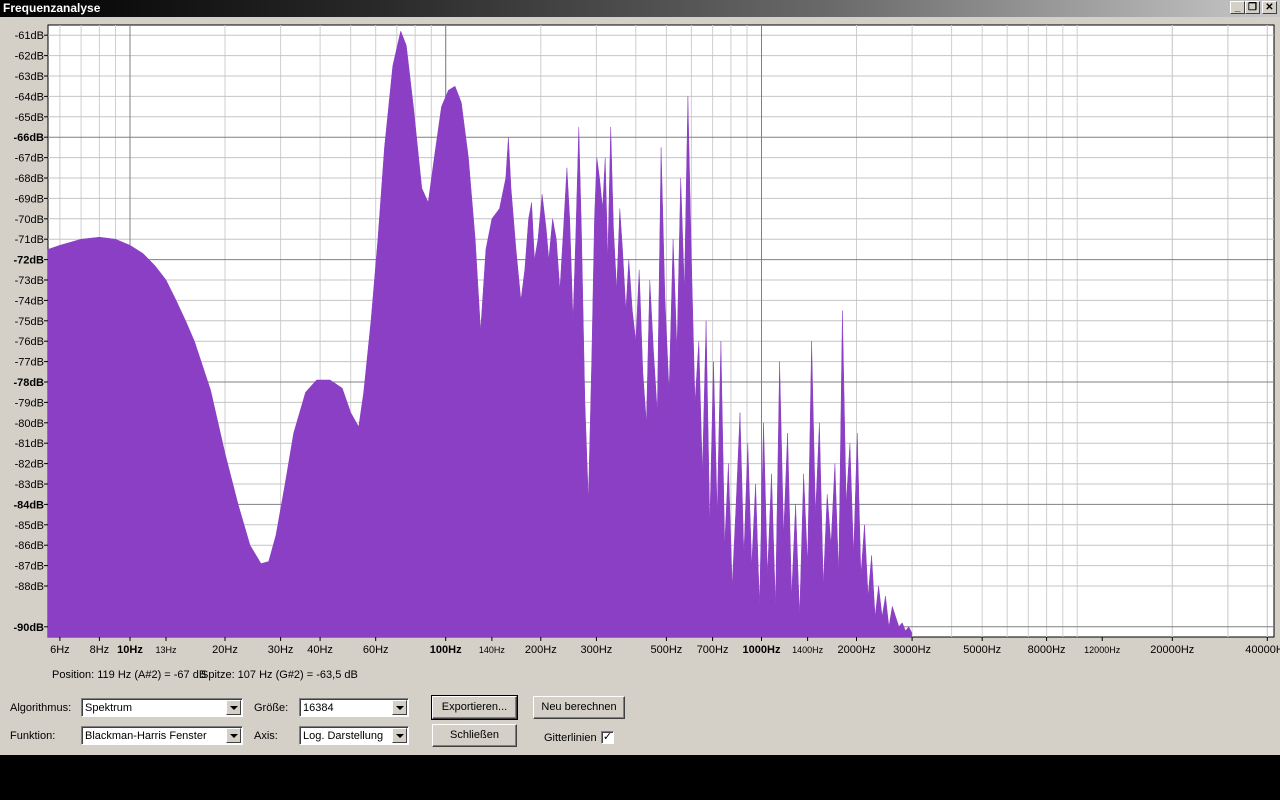 The image size is (1280, 800). I want to click on axis-value: Log. Darstellung, so click(343, 736).